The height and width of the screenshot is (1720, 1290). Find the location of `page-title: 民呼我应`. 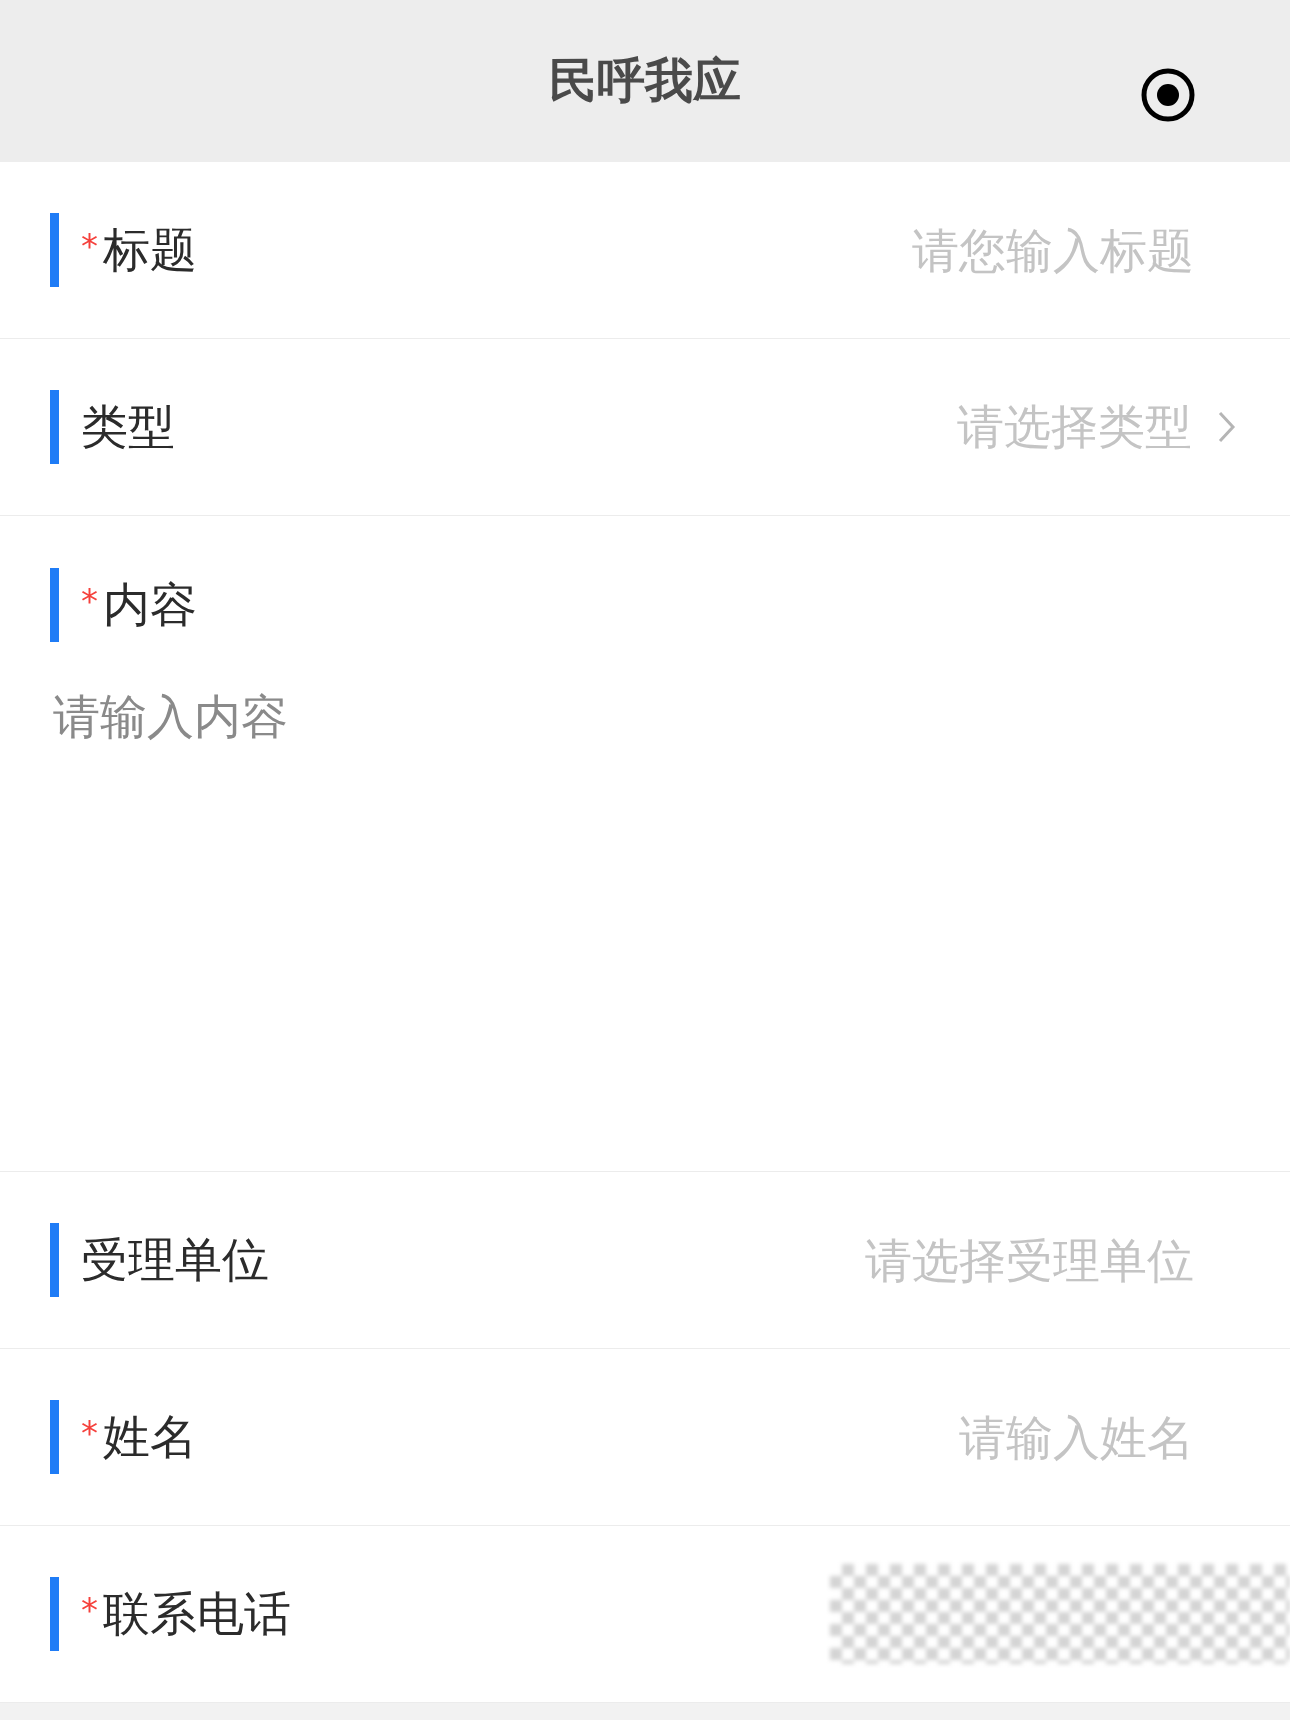

page-title: 民呼我应 is located at coordinates (645, 80).